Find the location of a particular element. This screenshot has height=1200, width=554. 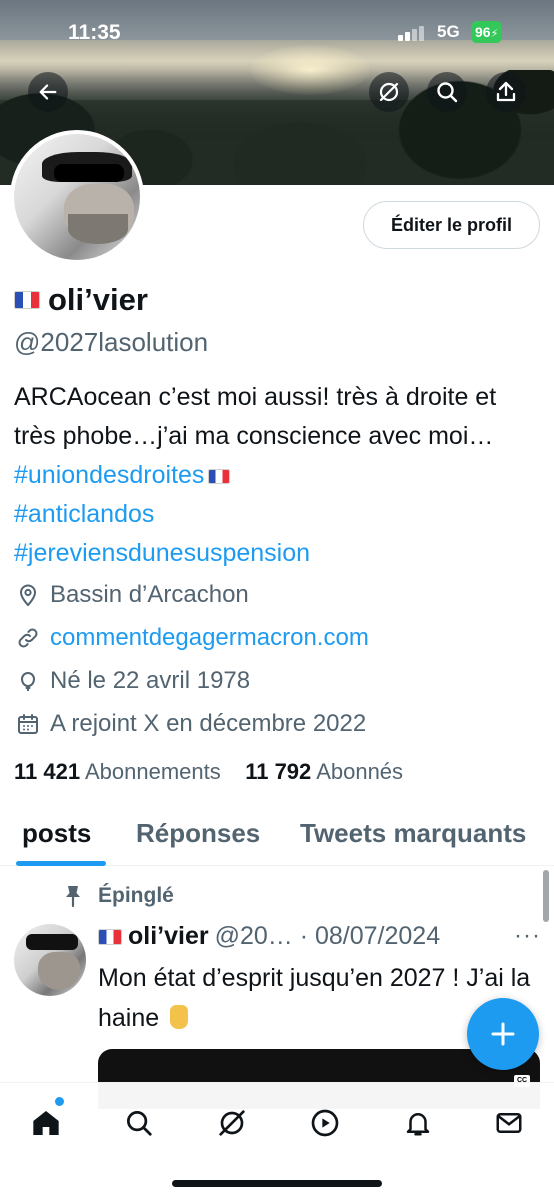

search-button is located at coordinates (447, 92).